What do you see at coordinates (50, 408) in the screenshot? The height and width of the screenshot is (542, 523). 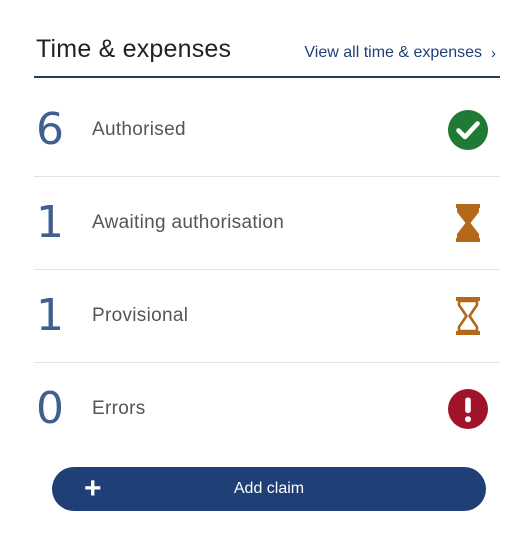 I see `status-count: 0` at bounding box center [50, 408].